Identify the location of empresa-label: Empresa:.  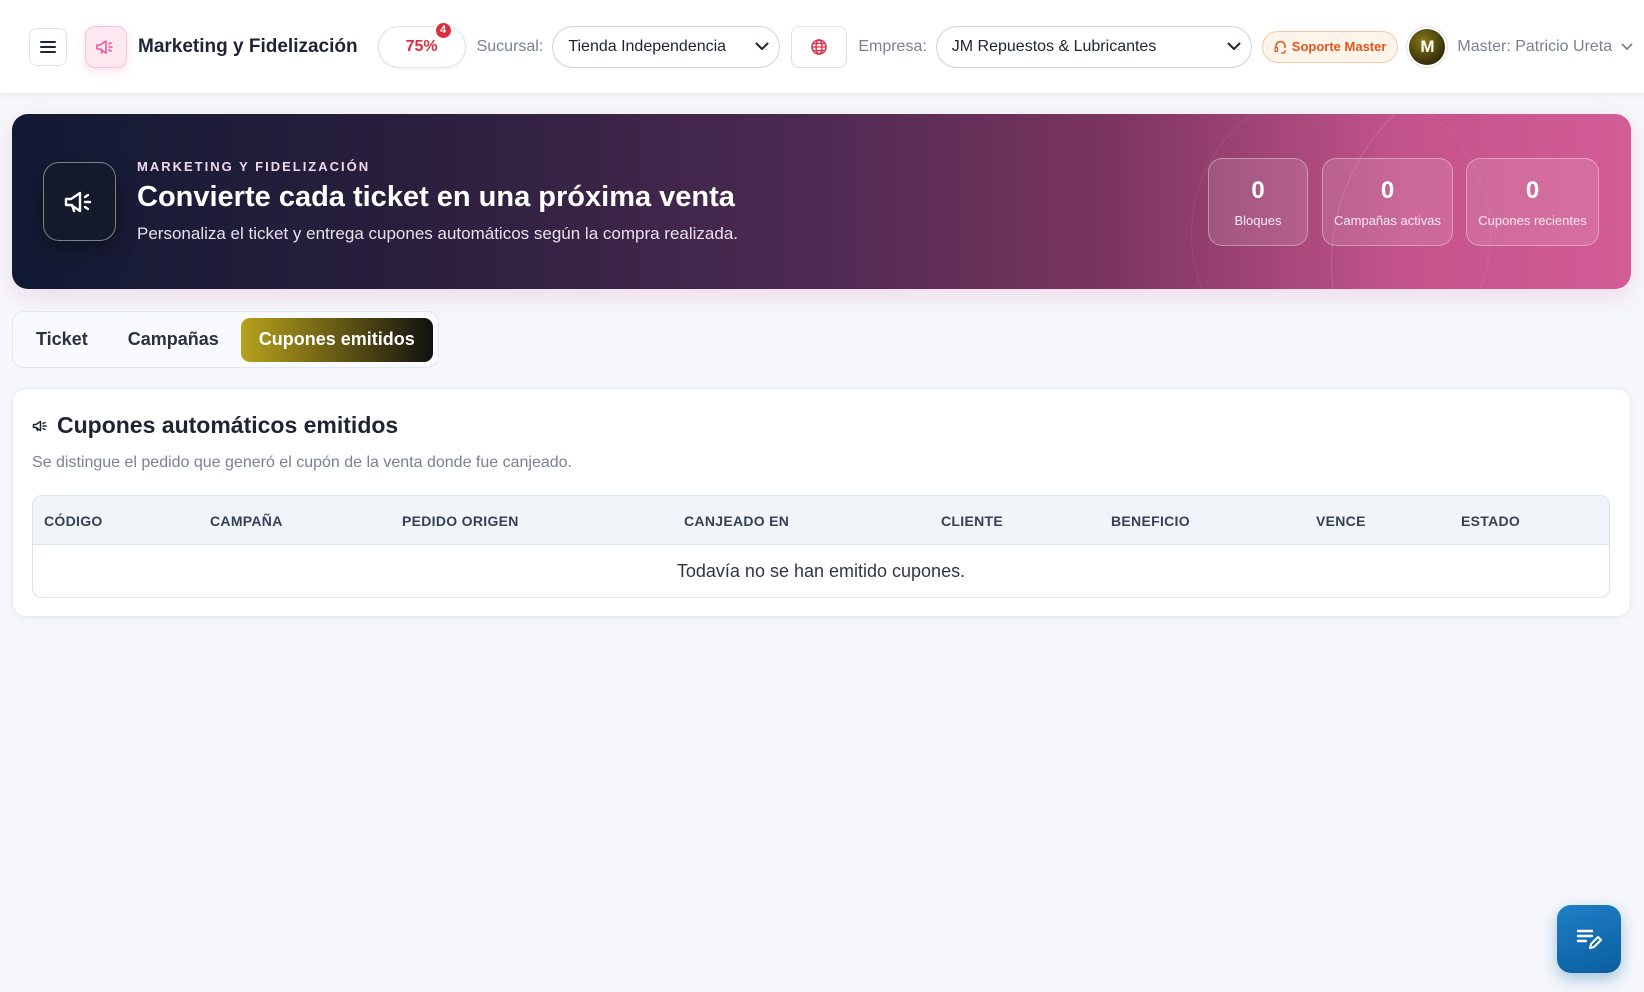
(892, 46).